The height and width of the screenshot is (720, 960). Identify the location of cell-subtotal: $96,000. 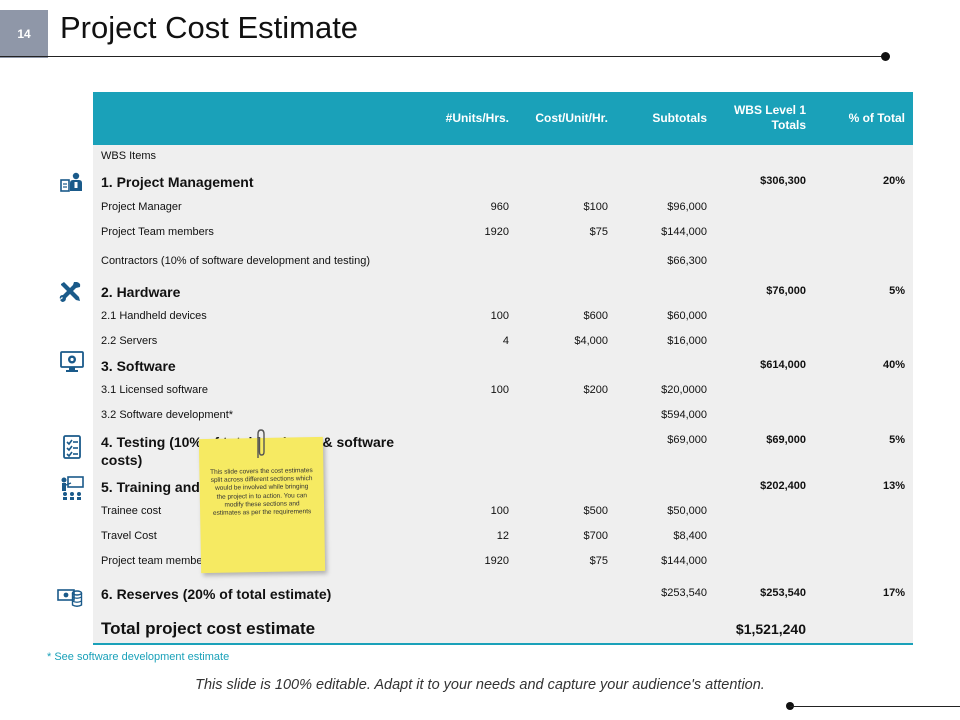
(687, 207).